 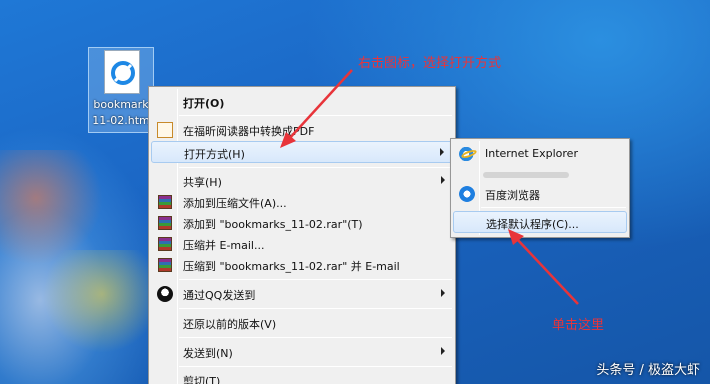 I want to click on annotation-bottom: 单击这里, so click(x=578, y=325).